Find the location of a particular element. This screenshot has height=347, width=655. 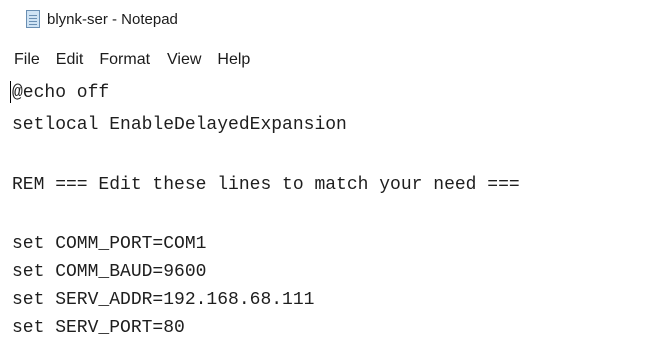

editor-line: set SERV_PORT=80 is located at coordinates (98, 328).